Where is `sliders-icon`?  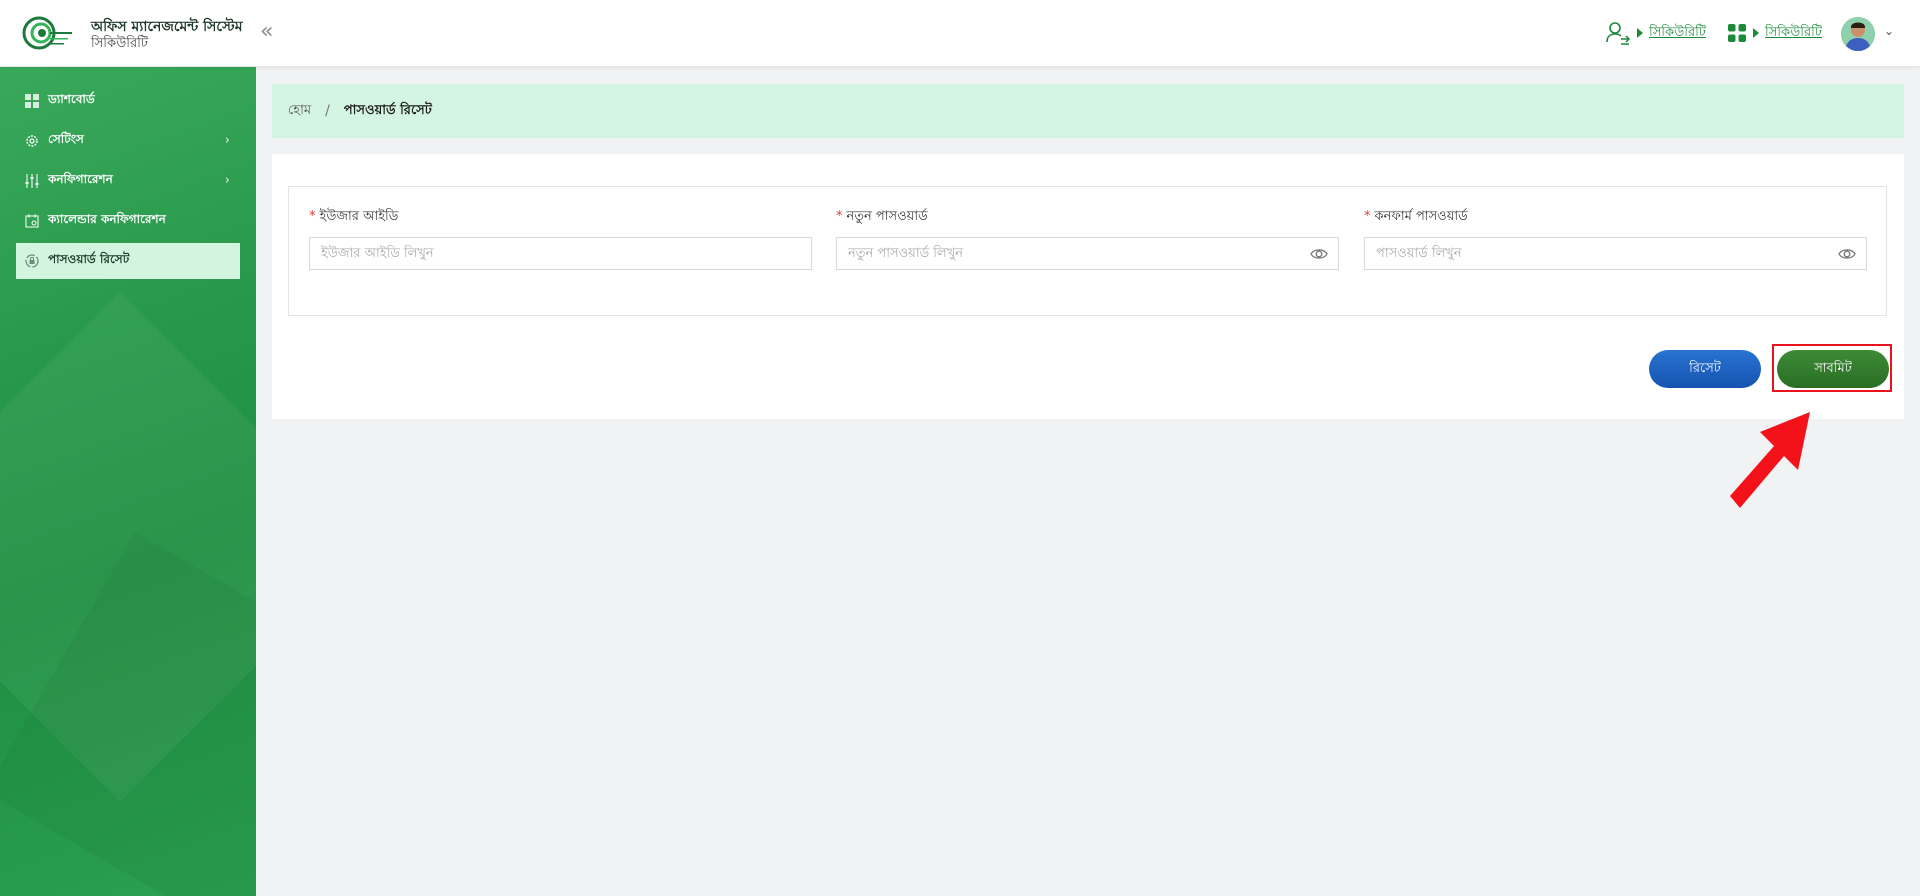 sliders-icon is located at coordinates (32, 181).